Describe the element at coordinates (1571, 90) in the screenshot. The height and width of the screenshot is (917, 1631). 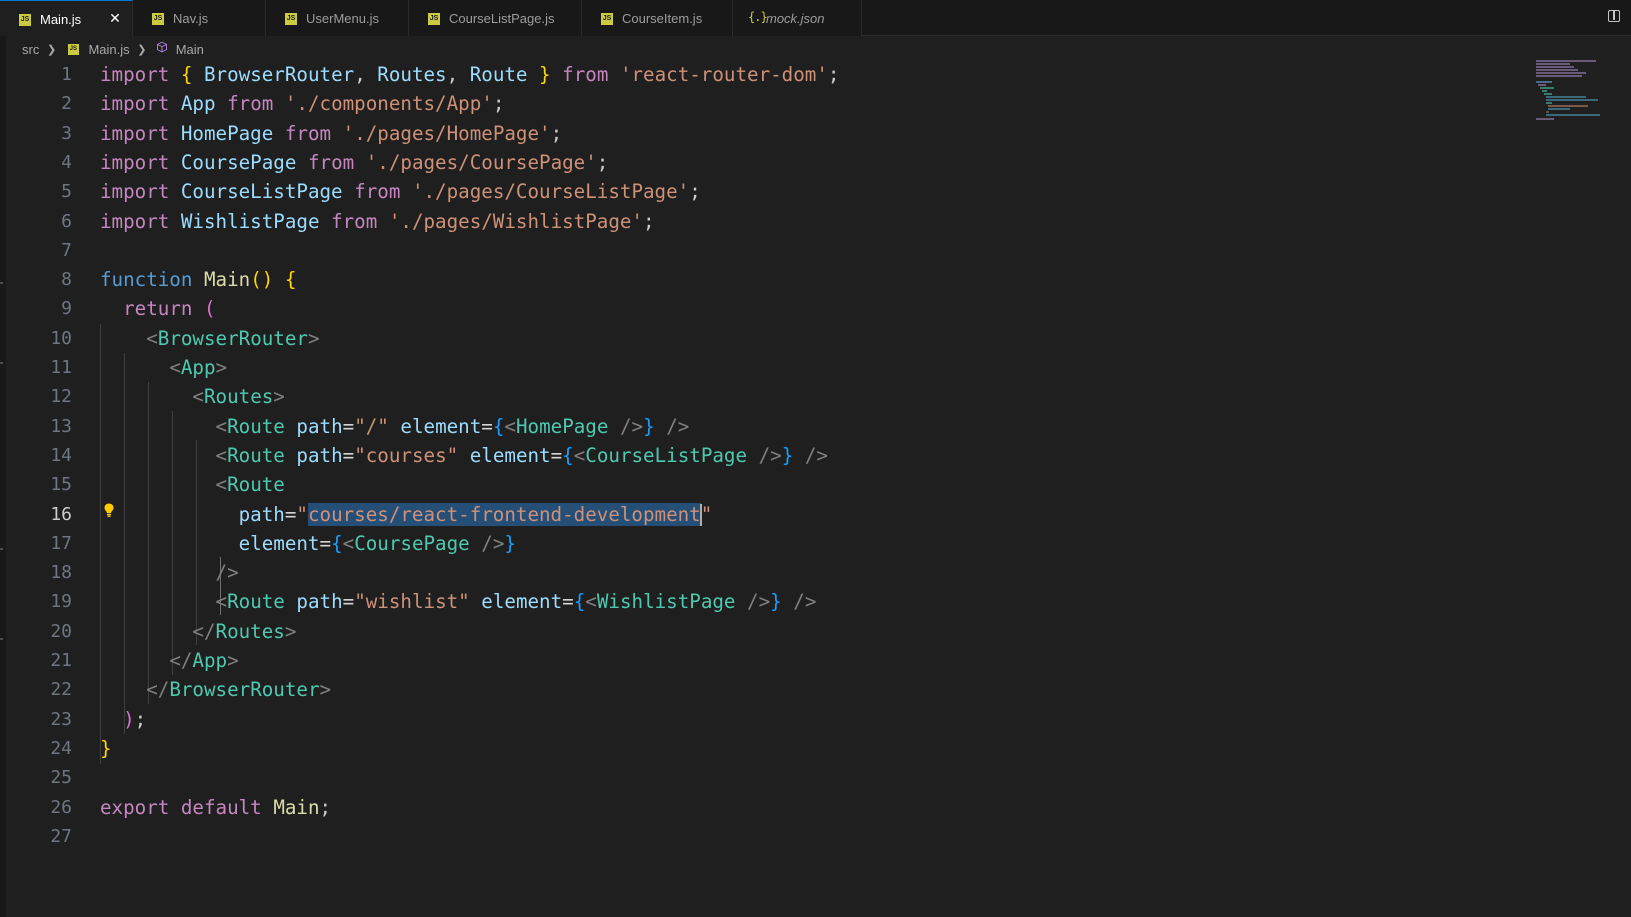
I see `minimap` at that location.